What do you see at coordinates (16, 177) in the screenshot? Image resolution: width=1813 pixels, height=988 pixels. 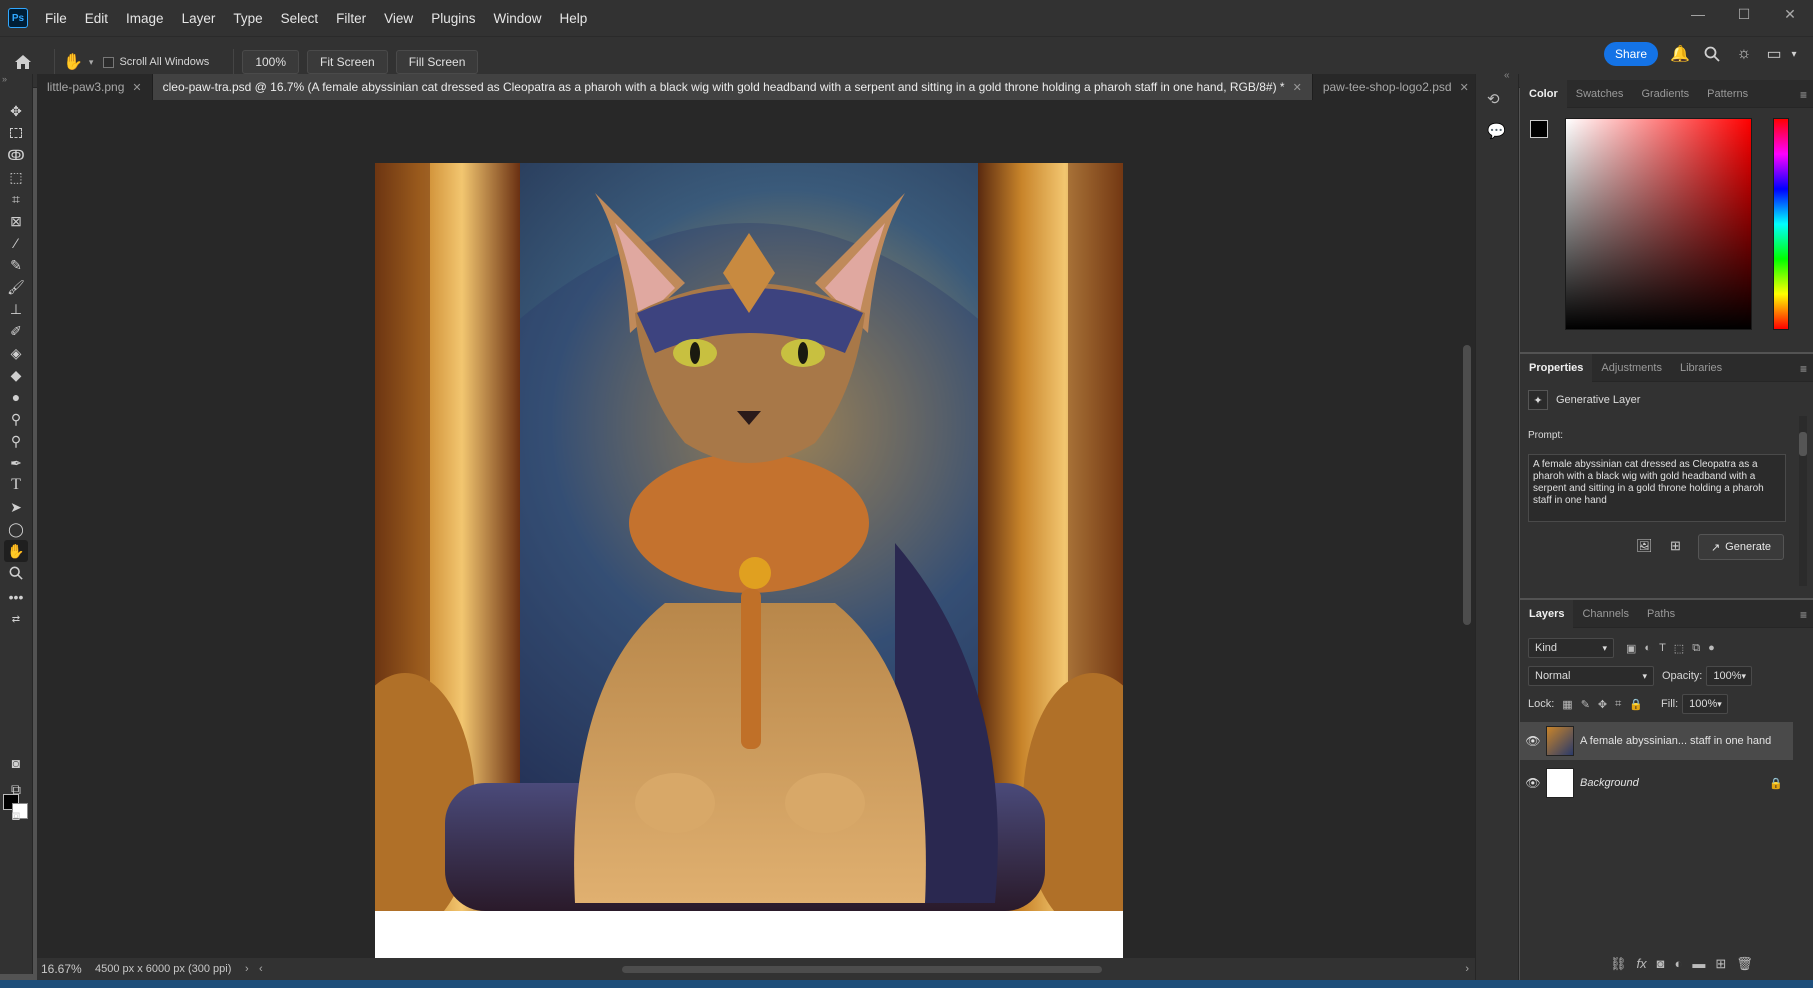 I see `object-select-tool-icon: ⬚` at bounding box center [16, 177].